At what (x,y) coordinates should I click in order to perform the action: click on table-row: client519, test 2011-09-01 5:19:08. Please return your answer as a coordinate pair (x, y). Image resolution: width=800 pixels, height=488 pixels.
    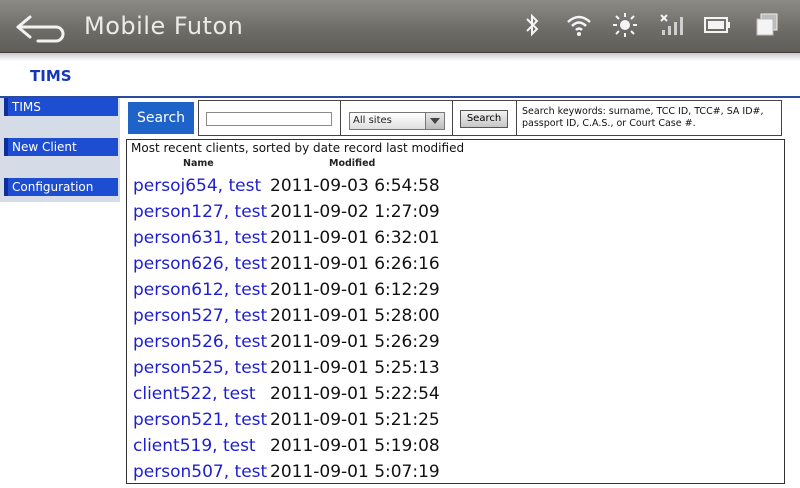
    Looking at the image, I should click on (455, 449).